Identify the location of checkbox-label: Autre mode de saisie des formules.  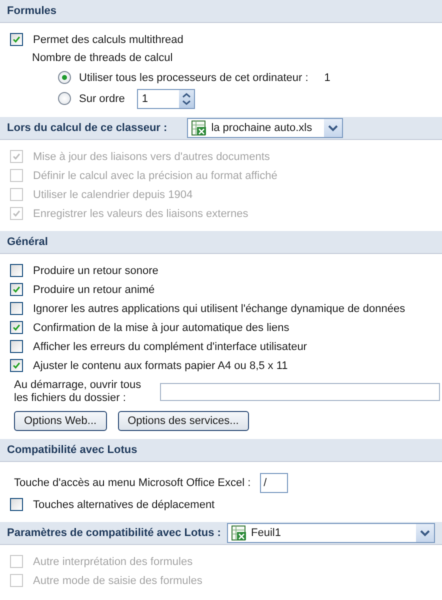
(117, 580).